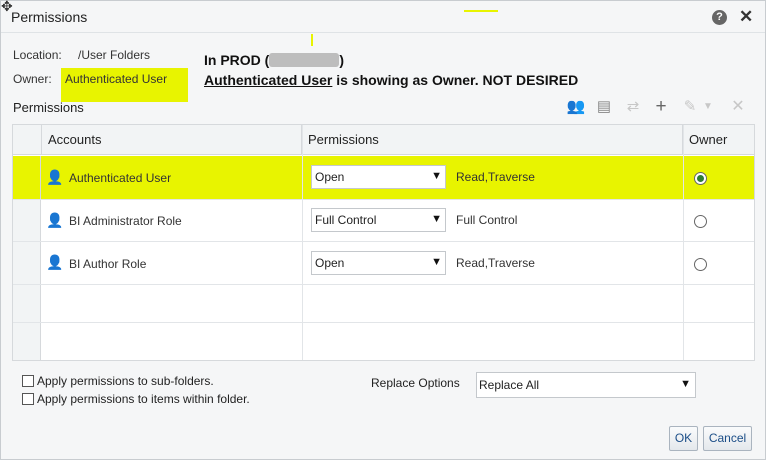 This screenshot has width=766, height=460. What do you see at coordinates (28, 381) in the screenshot?
I see `apply-subfolders-checkbox` at bounding box center [28, 381].